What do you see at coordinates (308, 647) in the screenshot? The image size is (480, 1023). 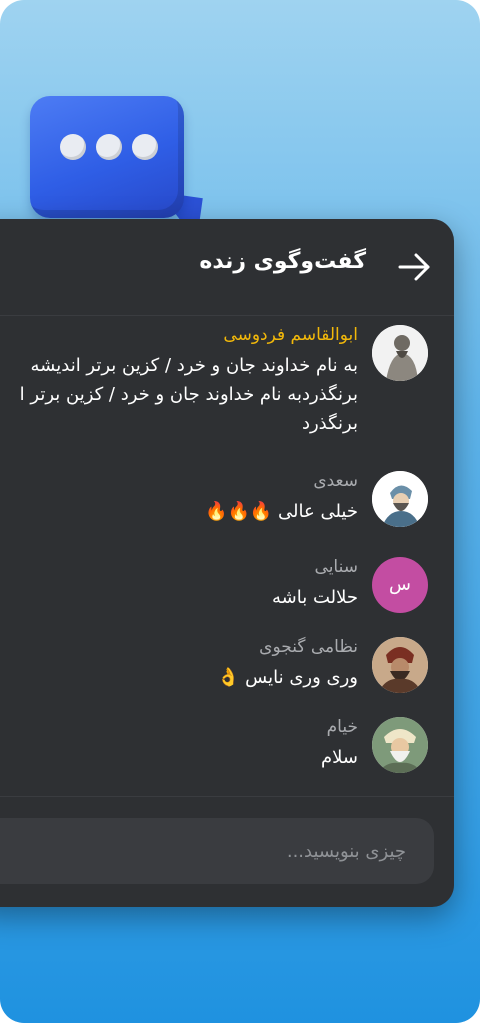 I see `sender-name: نظامی گنجوی` at bounding box center [308, 647].